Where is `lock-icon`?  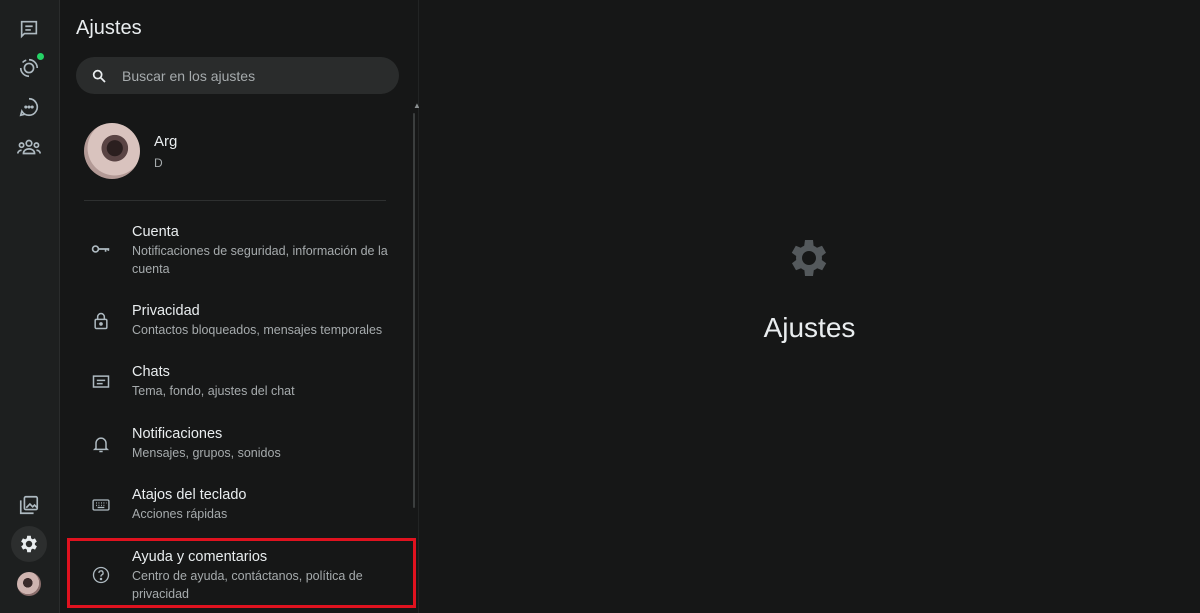
lock-icon is located at coordinates (101, 321).